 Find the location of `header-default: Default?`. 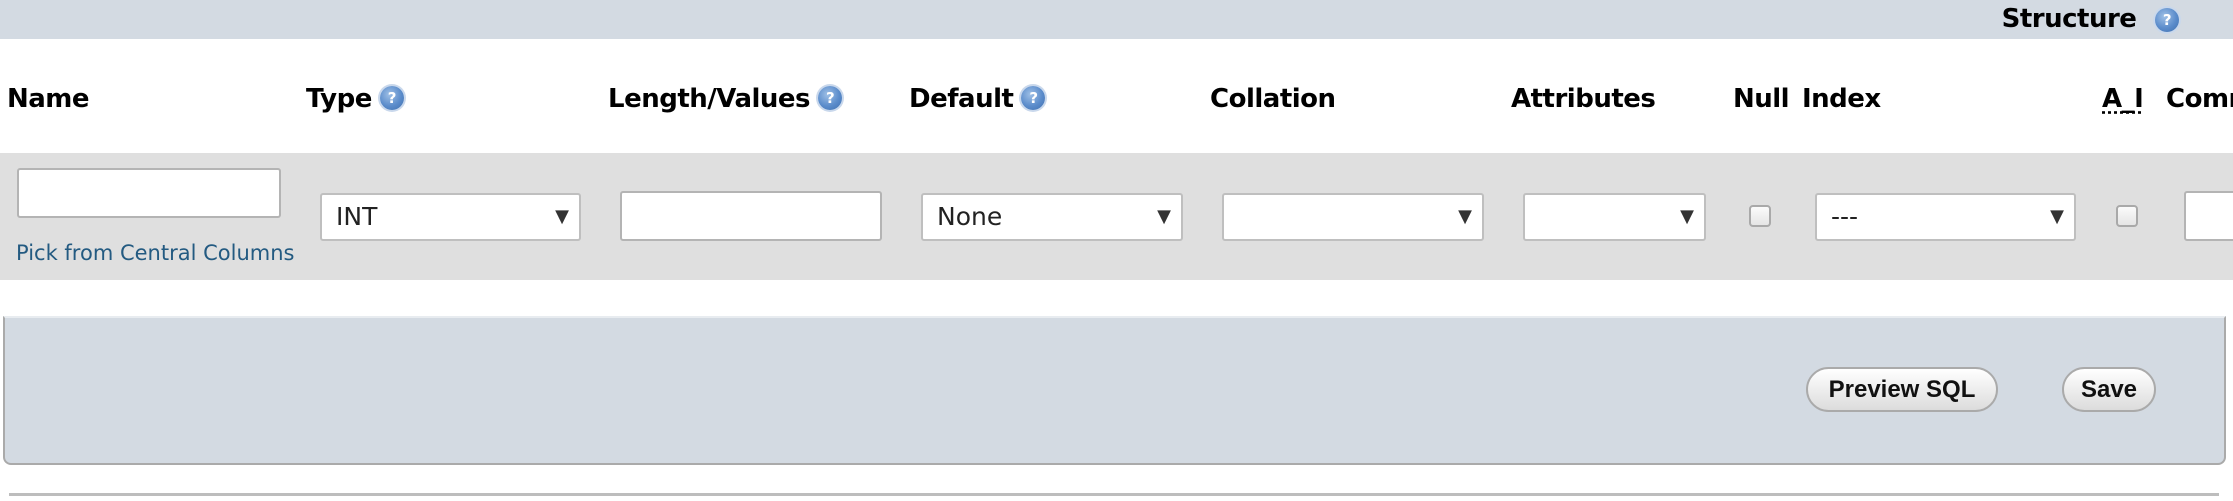

header-default: Default? is located at coordinates (977, 99).